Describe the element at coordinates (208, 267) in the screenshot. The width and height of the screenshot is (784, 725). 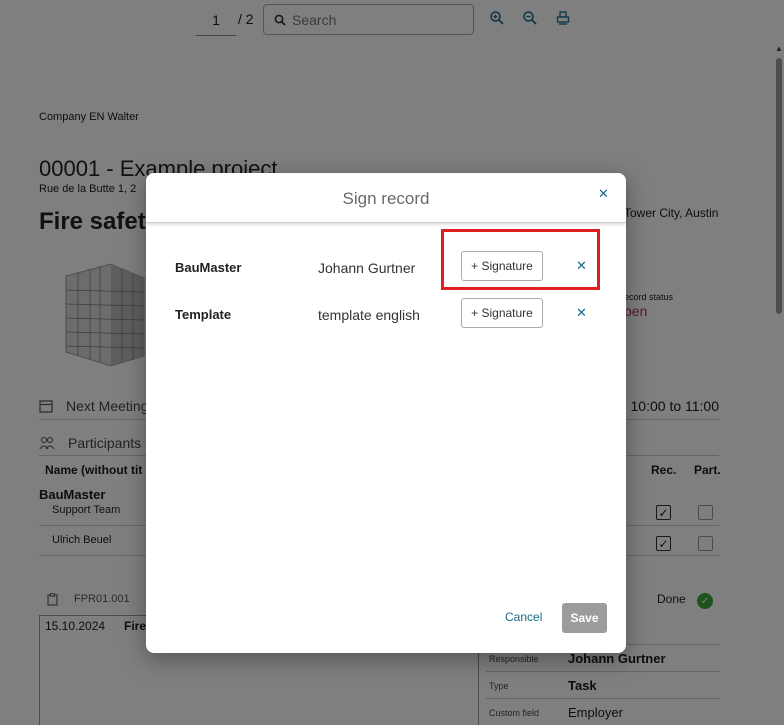
I see `signer-role: BauMaster` at that location.